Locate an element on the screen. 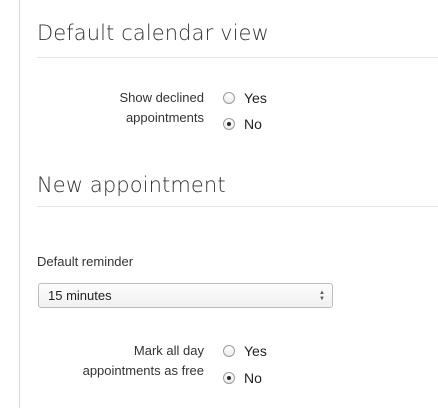 The image size is (438, 408). mark-all-day-label: Mark all day appointments as free is located at coordinates (122, 361).